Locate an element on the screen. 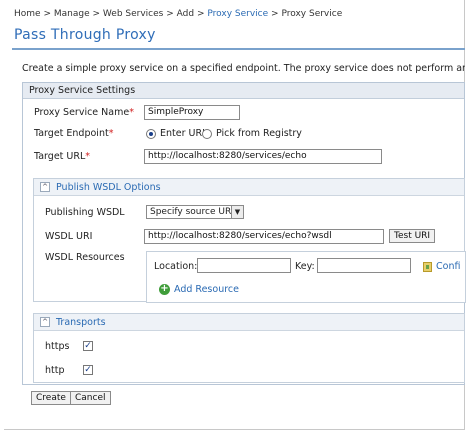 The height and width of the screenshot is (434, 466). breadcrumb-home: Home is located at coordinates (27, 14).